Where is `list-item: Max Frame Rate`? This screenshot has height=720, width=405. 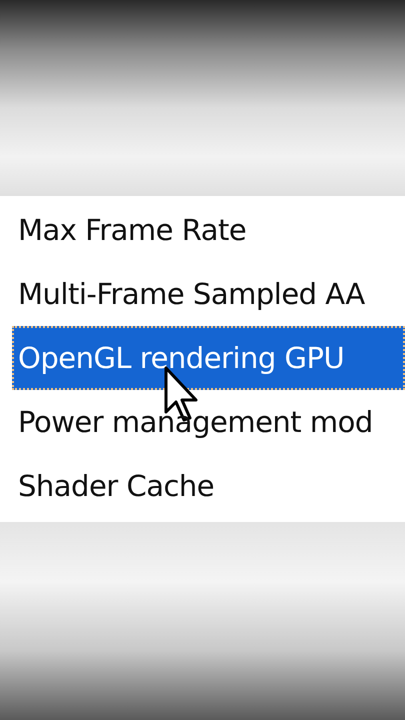
list-item: Max Frame Rate is located at coordinates (208, 230).